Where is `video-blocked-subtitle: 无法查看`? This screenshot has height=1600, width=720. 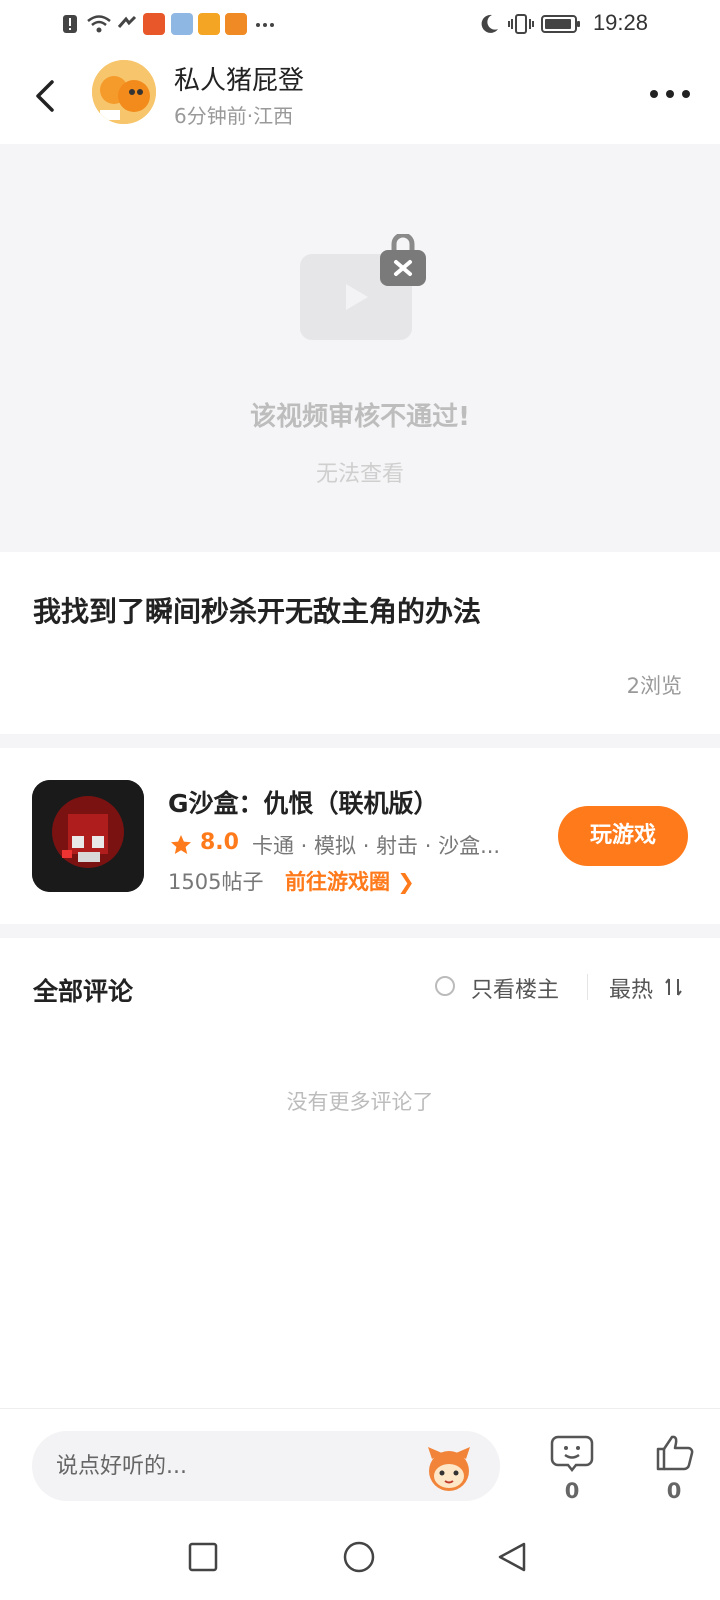
video-blocked-subtitle: 无法查看 is located at coordinates (359, 474).